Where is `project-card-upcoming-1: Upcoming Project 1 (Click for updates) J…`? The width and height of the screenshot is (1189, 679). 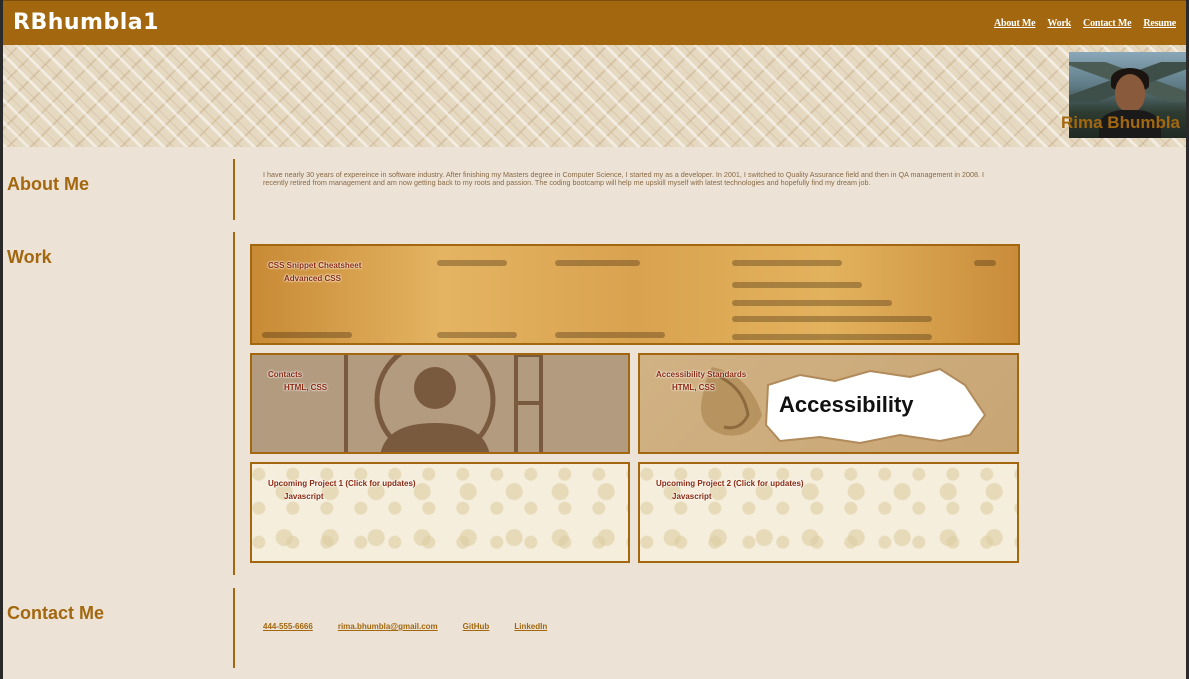
project-card-upcoming-1: Upcoming Project 1 (Click for updates) J… is located at coordinates (440, 512).